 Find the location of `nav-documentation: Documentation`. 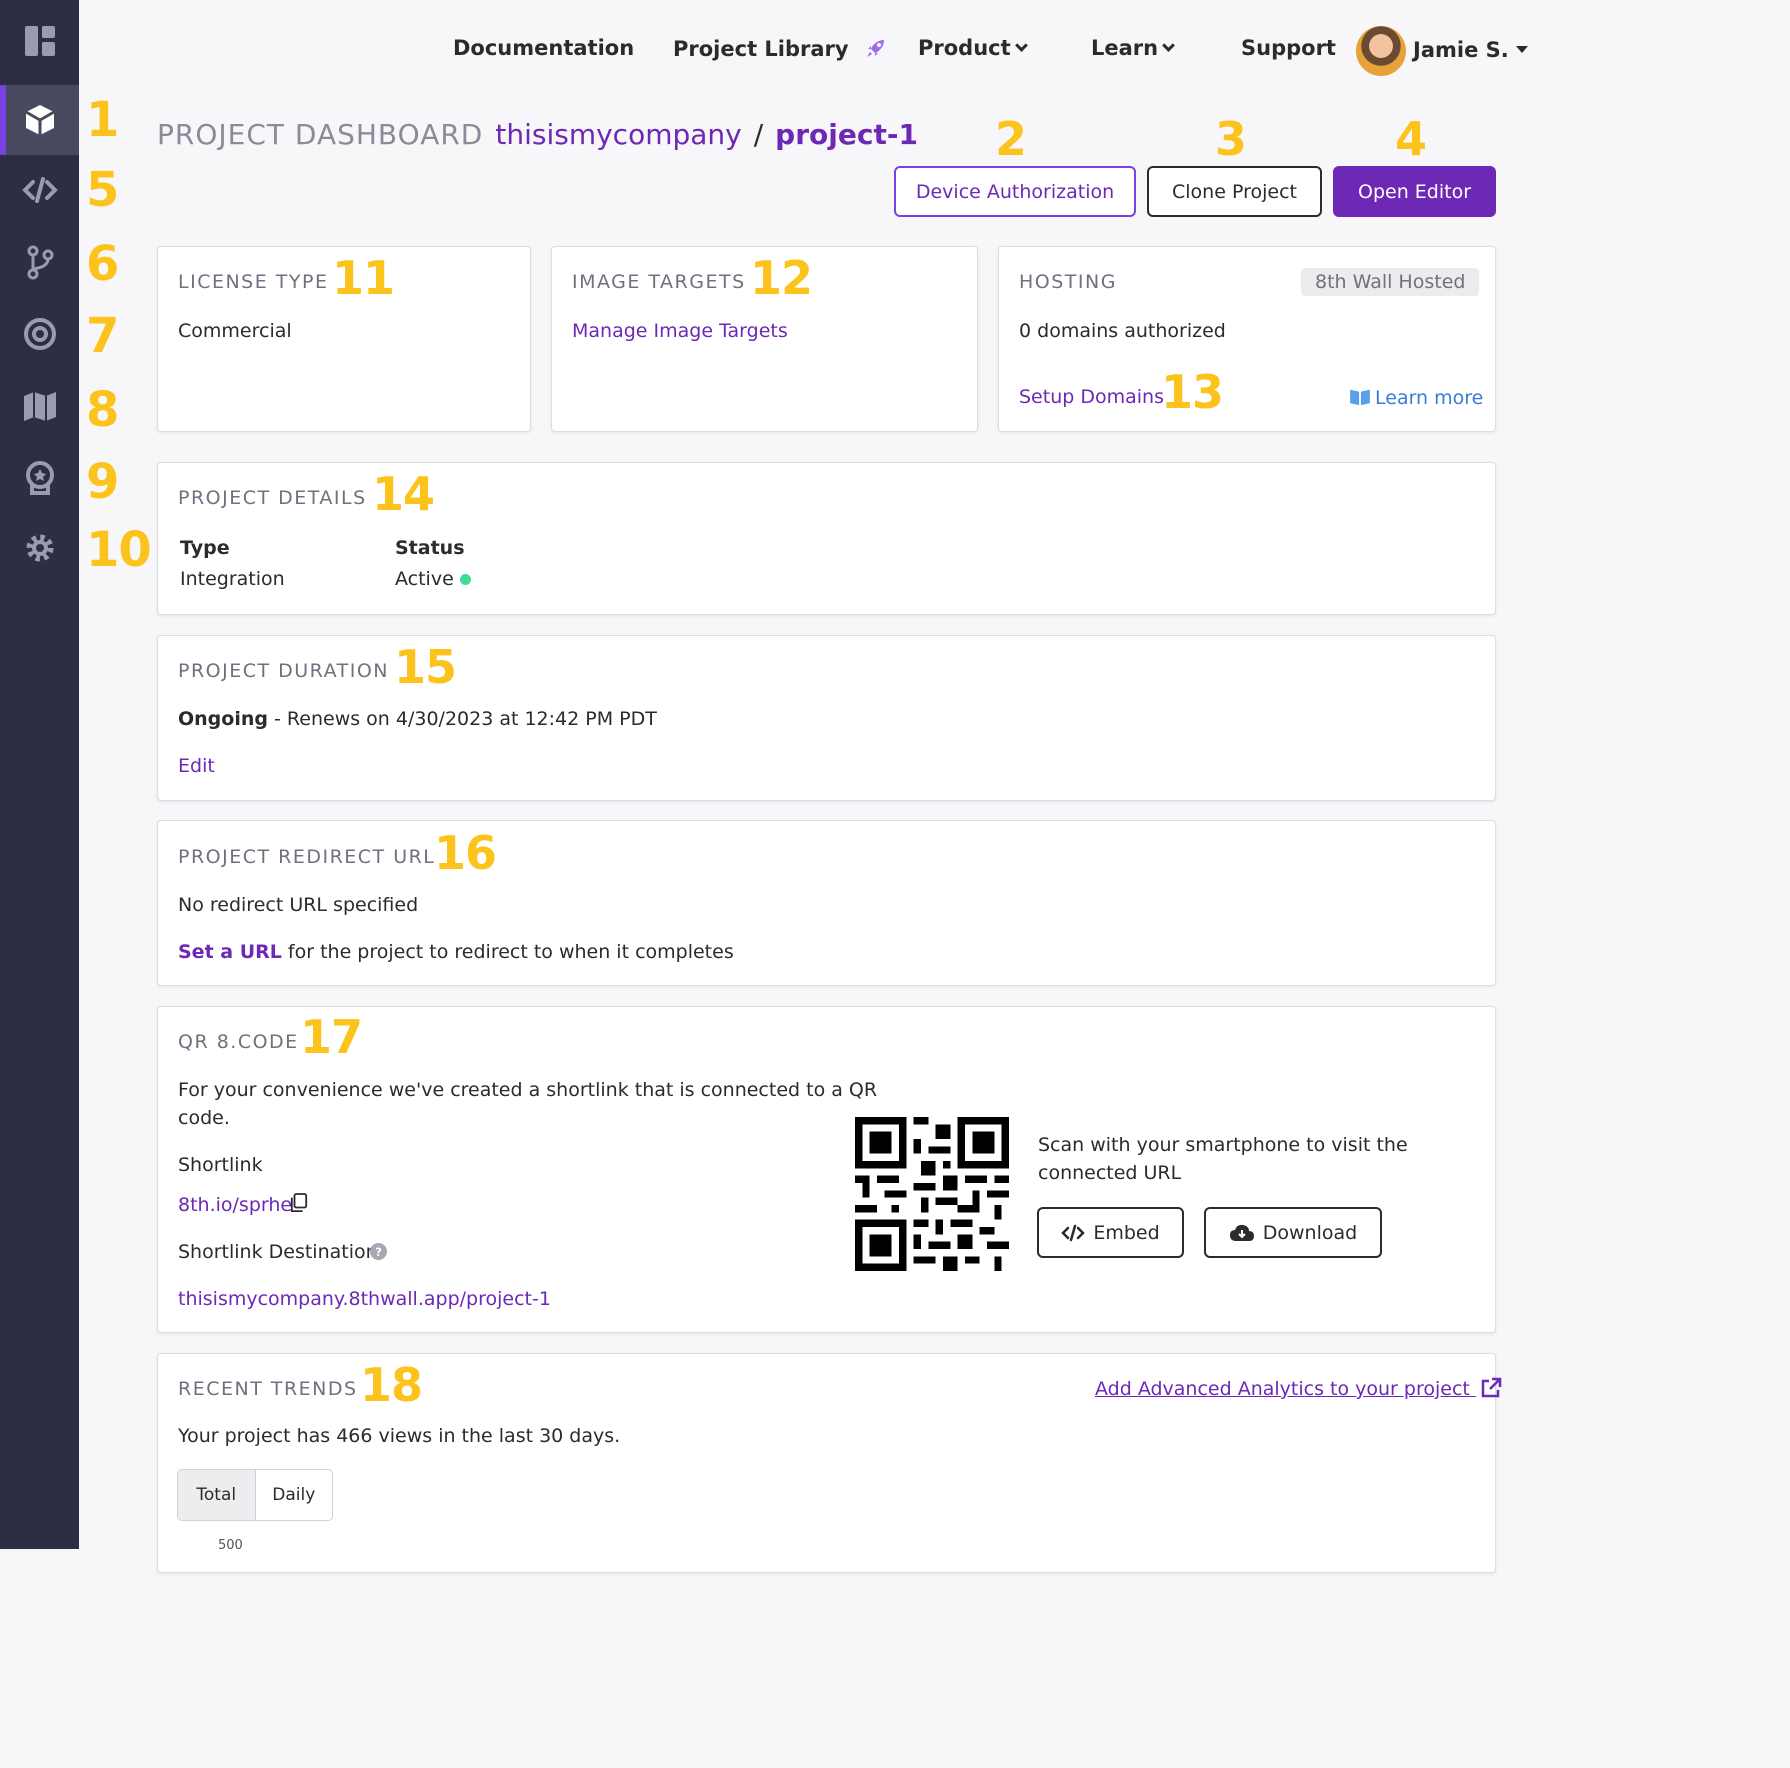

nav-documentation: Documentation is located at coordinates (543, 48).